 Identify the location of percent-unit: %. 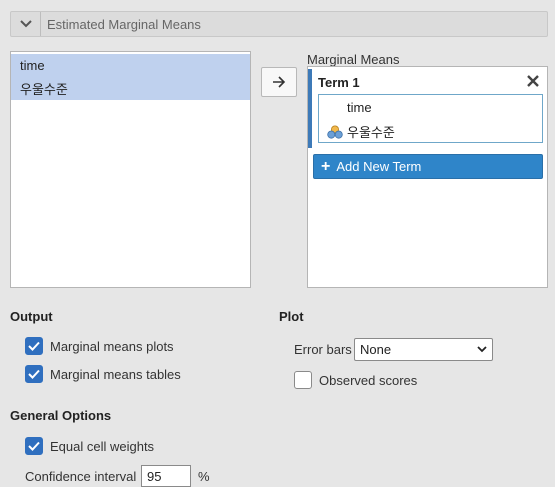
(204, 476).